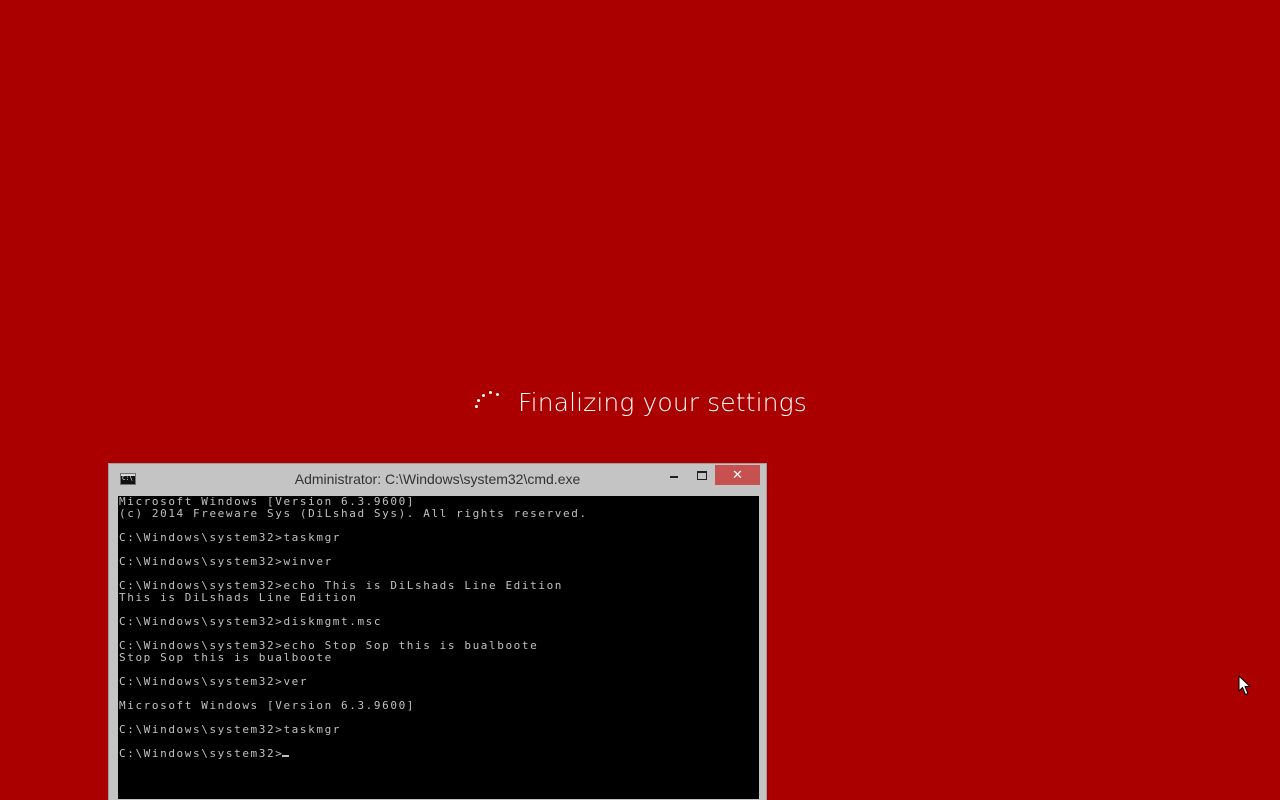 The height and width of the screenshot is (800, 1280). I want to click on maximize-icon, so click(702, 475).